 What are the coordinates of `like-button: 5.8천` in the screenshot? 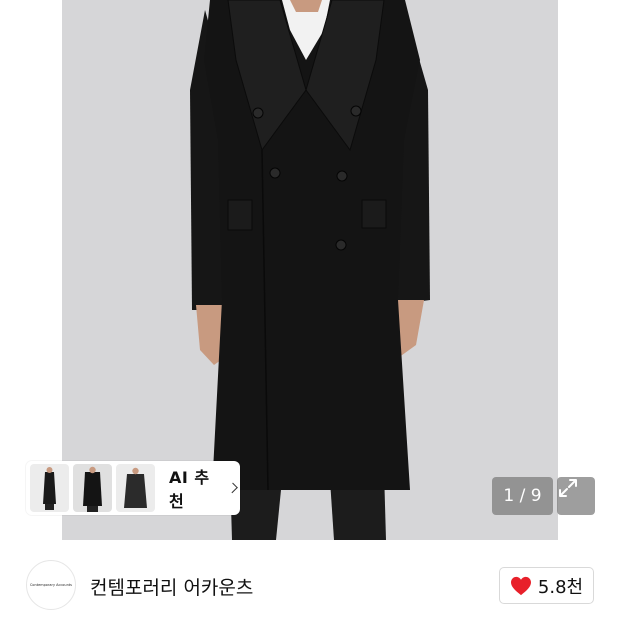 It's located at (546, 585).